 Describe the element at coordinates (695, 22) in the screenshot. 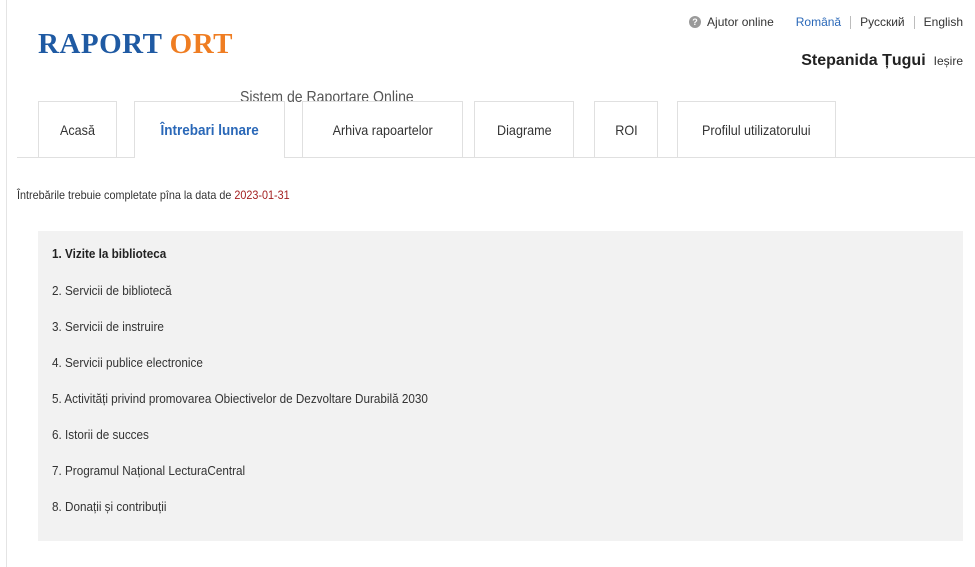

I see `question-icon: ?` at that location.